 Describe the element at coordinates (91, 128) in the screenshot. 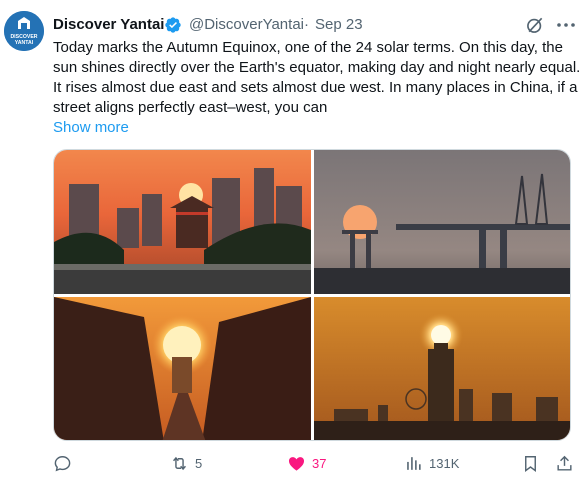

I see `show-more-link: Show more` at that location.